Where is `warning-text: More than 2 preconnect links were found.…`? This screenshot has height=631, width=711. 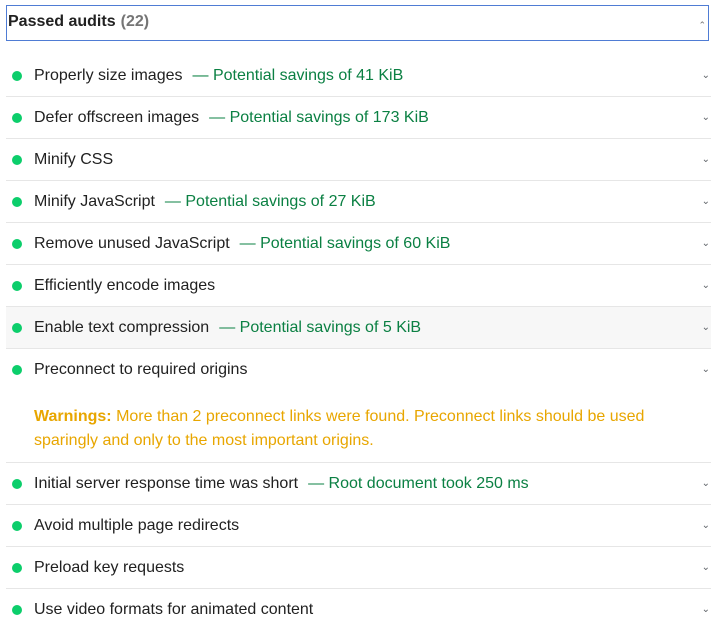 warning-text: More than 2 preconnect links were found.… is located at coordinates (339, 428).